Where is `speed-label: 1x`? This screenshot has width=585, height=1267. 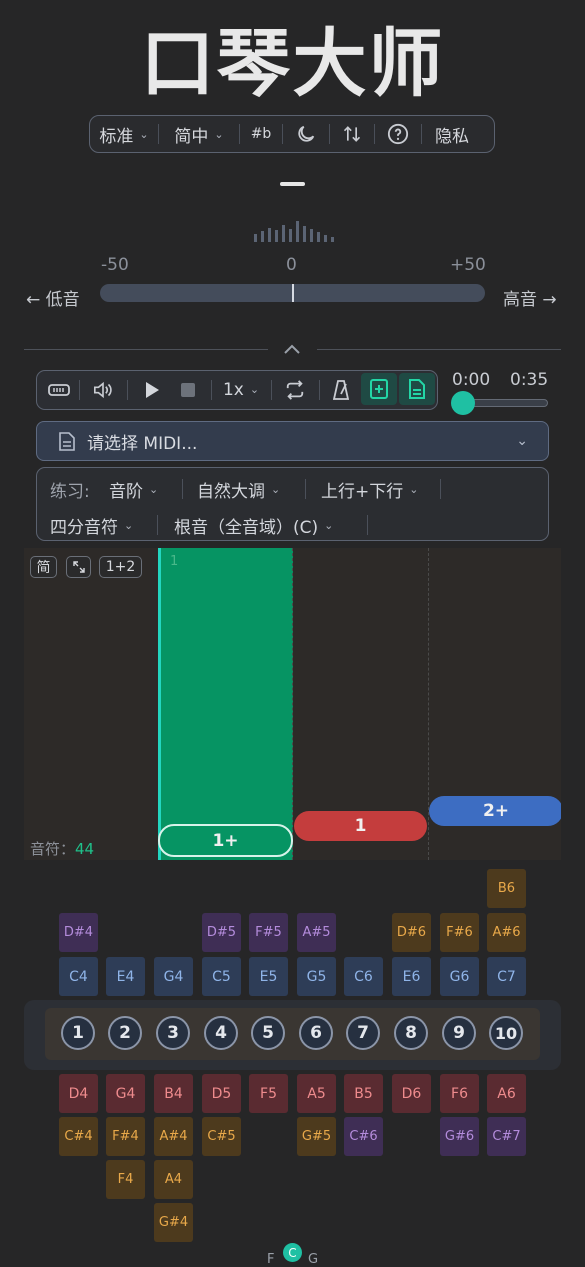
speed-label: 1x is located at coordinates (233, 389).